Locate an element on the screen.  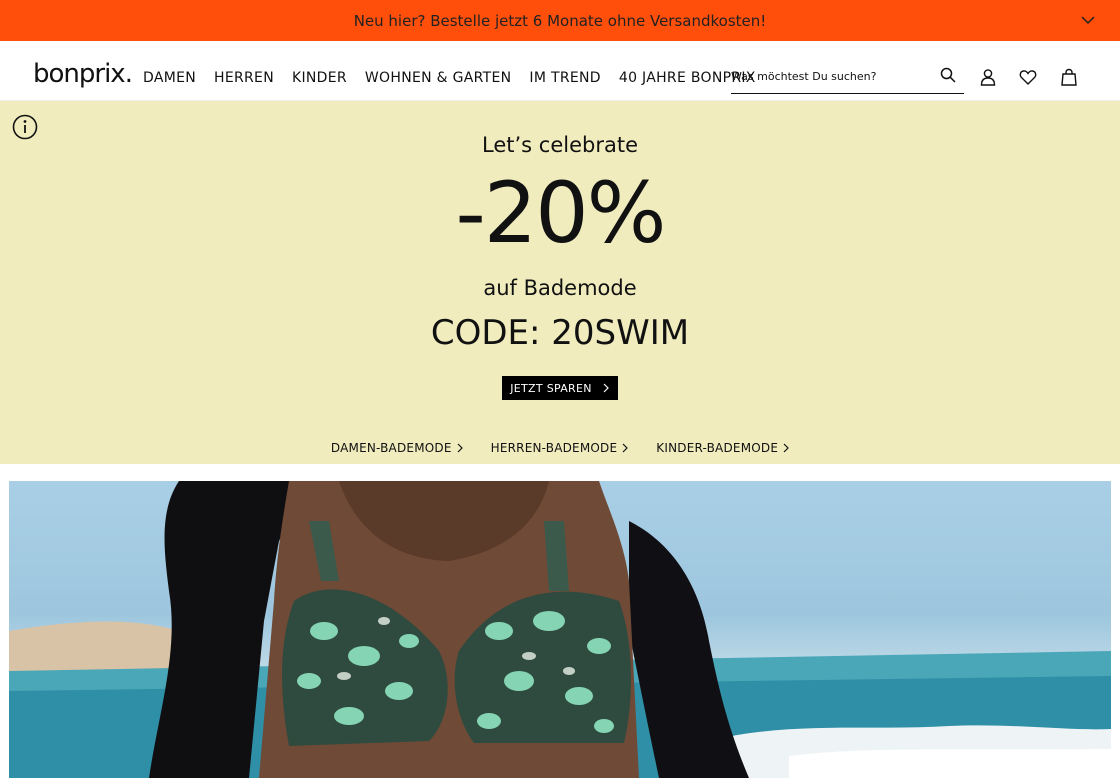
link-kinder-bademode: KINDER-BADEMODE is located at coordinates (722, 448).